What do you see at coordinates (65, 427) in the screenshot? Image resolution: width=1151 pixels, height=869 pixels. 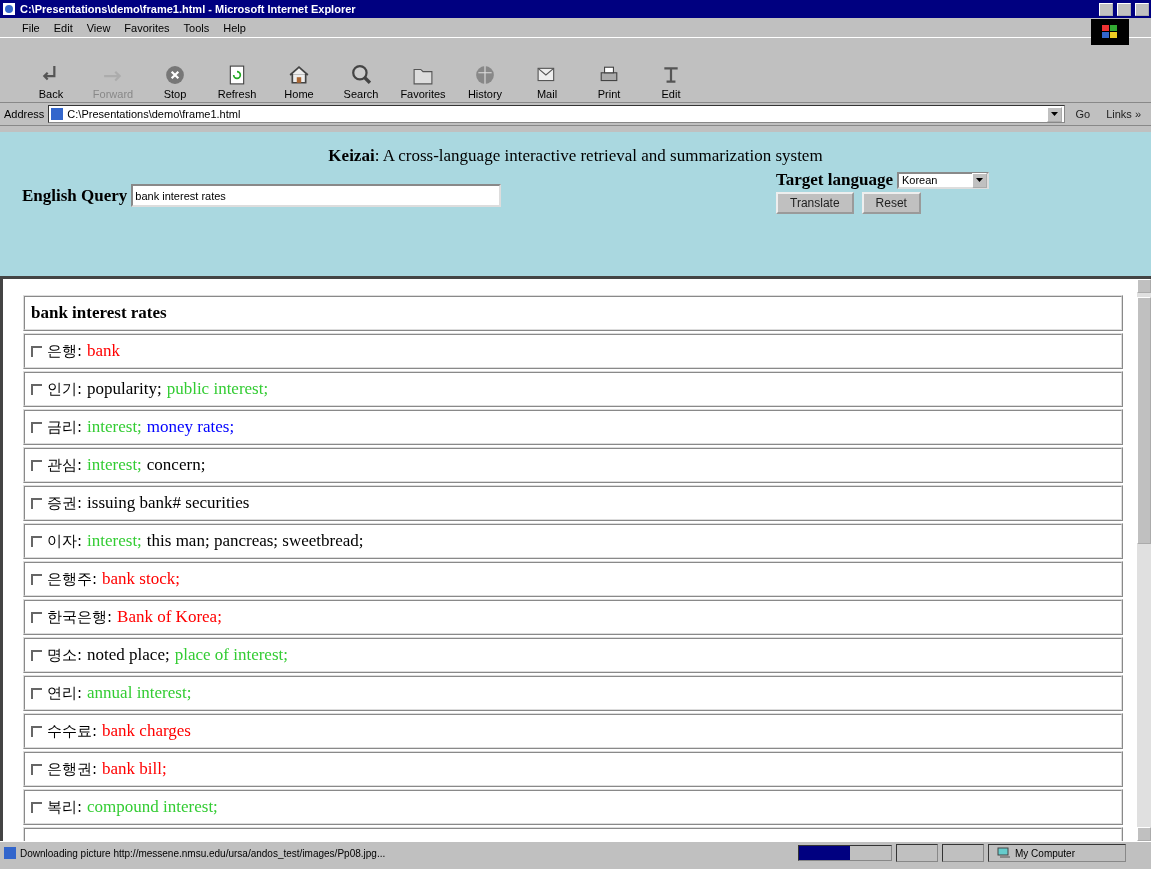 I see `korean-term: 금리:` at bounding box center [65, 427].